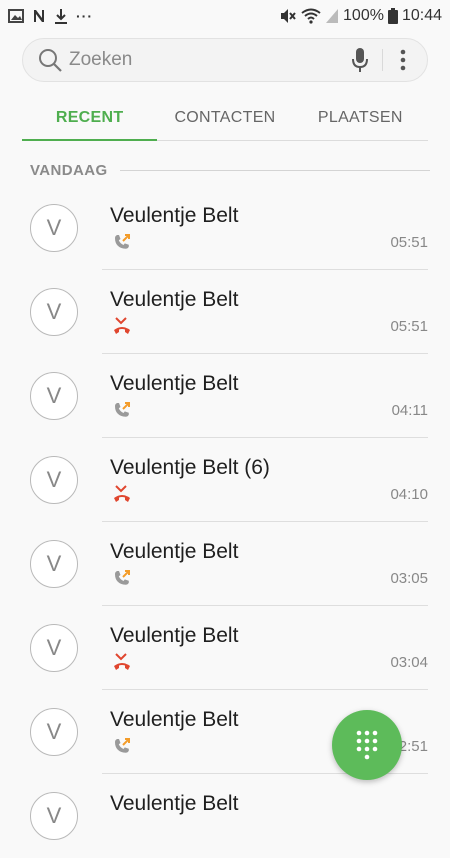 The width and height of the screenshot is (450, 858). What do you see at coordinates (225, 648) in the screenshot?
I see `call-log-item: V Veulentje Belt 03:04` at bounding box center [225, 648].